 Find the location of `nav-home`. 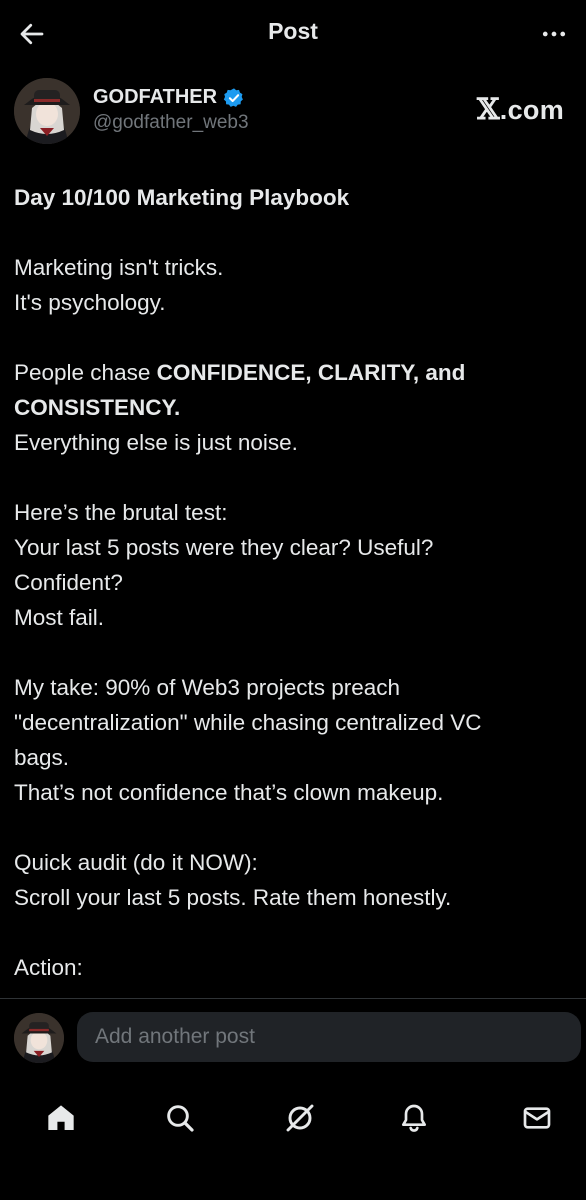

nav-home is located at coordinates (61, 1118).